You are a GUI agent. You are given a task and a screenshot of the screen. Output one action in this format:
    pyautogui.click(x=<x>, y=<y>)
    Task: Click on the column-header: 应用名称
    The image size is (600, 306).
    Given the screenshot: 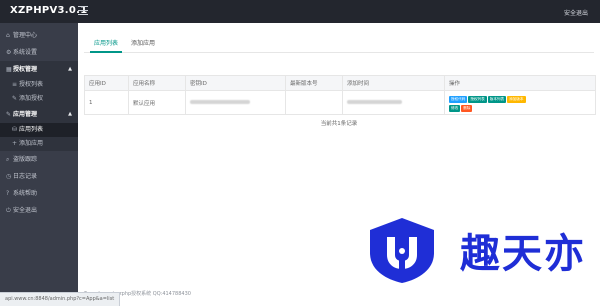 What is the action you would take?
    pyautogui.click(x=157, y=83)
    